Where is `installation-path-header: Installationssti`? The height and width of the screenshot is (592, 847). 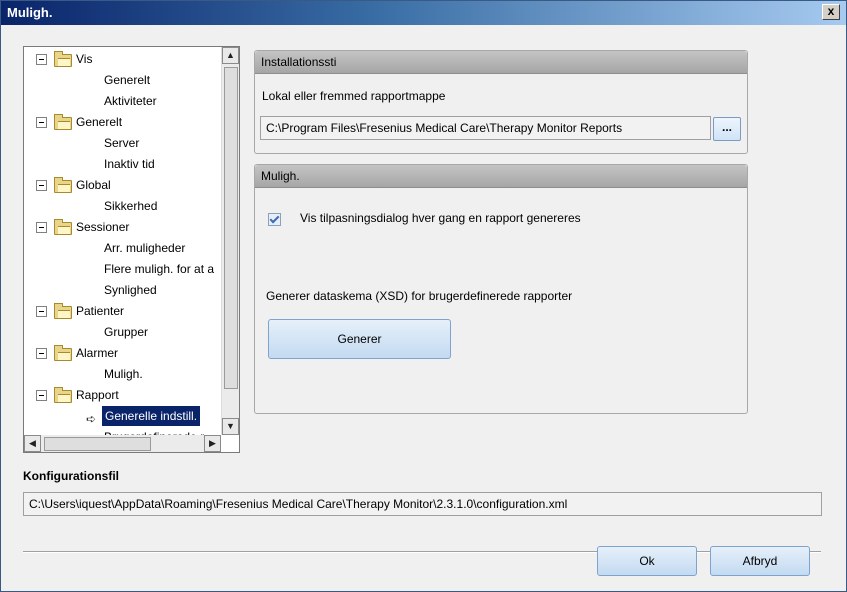
installation-path-header: Installationssti is located at coordinates (501, 62).